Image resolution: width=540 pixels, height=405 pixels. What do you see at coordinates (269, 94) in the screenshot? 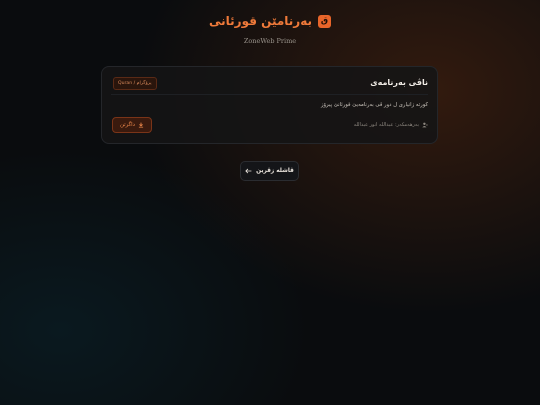
I see `card-divider` at bounding box center [269, 94].